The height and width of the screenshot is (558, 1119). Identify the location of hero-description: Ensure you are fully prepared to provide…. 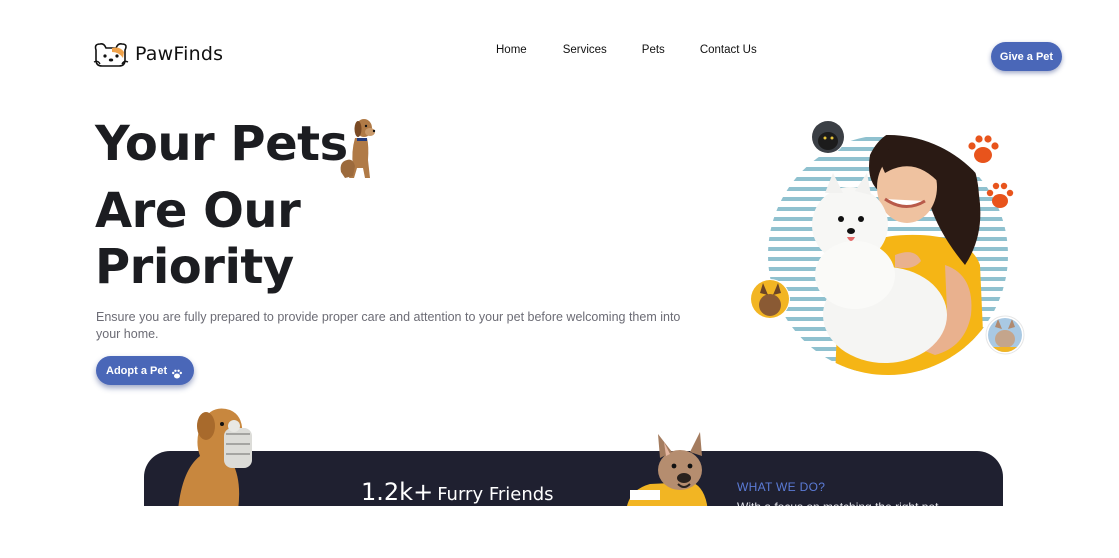
(388, 325).